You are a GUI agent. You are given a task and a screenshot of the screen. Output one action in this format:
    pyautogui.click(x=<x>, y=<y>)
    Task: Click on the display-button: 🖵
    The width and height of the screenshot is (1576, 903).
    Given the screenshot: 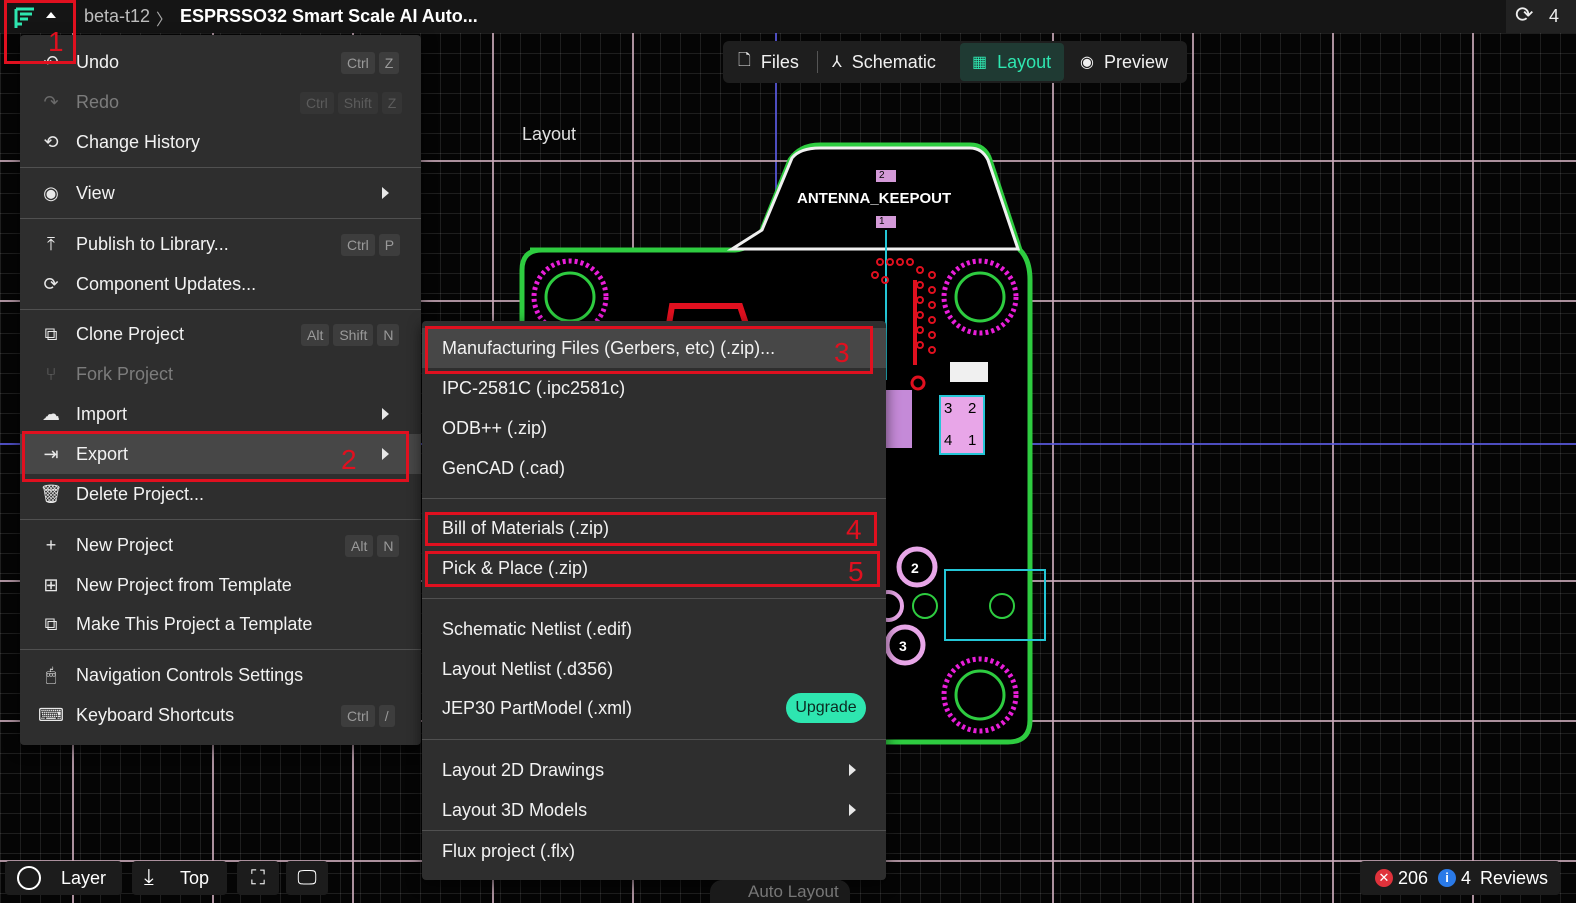 What is the action you would take?
    pyautogui.click(x=307, y=878)
    